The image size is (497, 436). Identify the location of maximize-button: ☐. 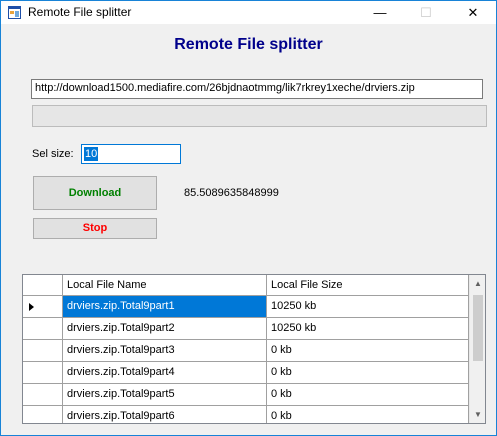
(426, 12).